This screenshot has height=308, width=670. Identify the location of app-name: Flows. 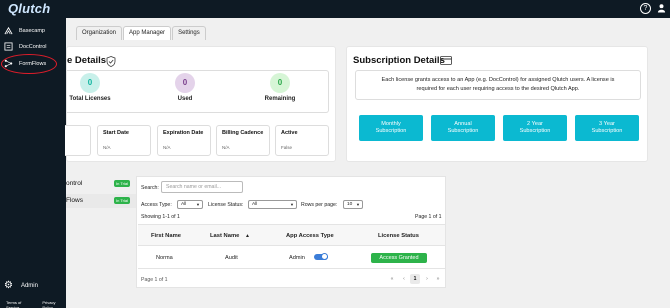
(74, 200).